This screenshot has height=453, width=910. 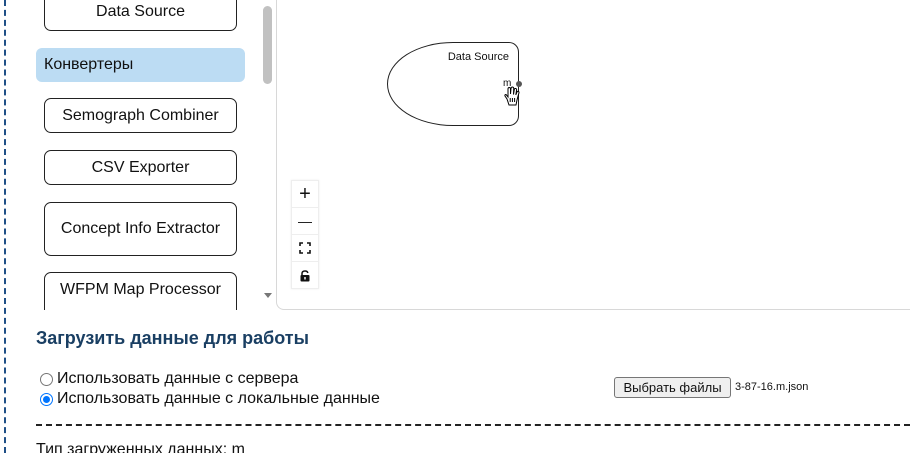 I want to click on radio-use-local: Использовать данные с локальные данные, so click(x=210, y=399).